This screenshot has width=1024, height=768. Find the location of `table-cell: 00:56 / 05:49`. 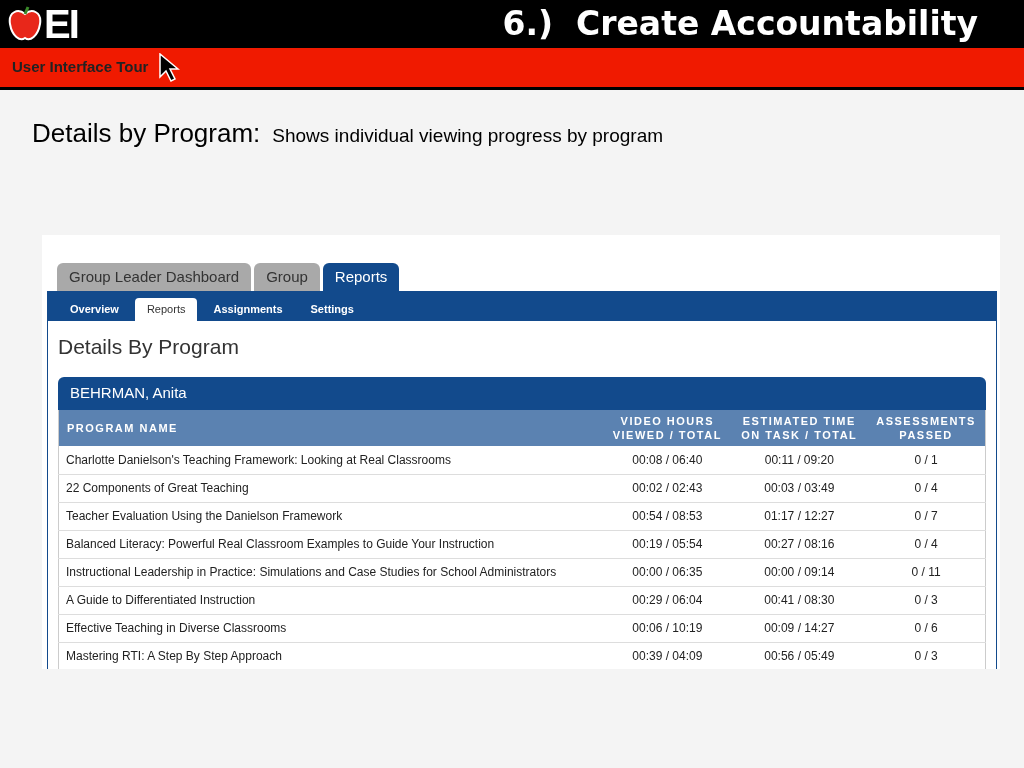

table-cell: 00:56 / 05:49 is located at coordinates (799, 655).